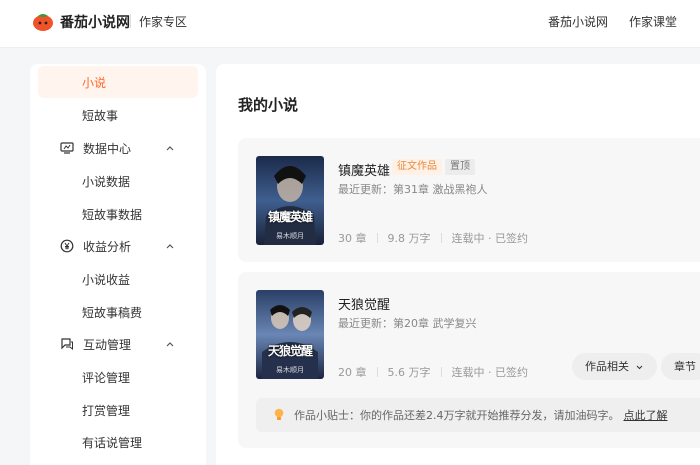 This screenshot has width=700, height=465. What do you see at coordinates (460, 167) in the screenshot?
I see `pinned-tag: 置顶` at bounding box center [460, 167].